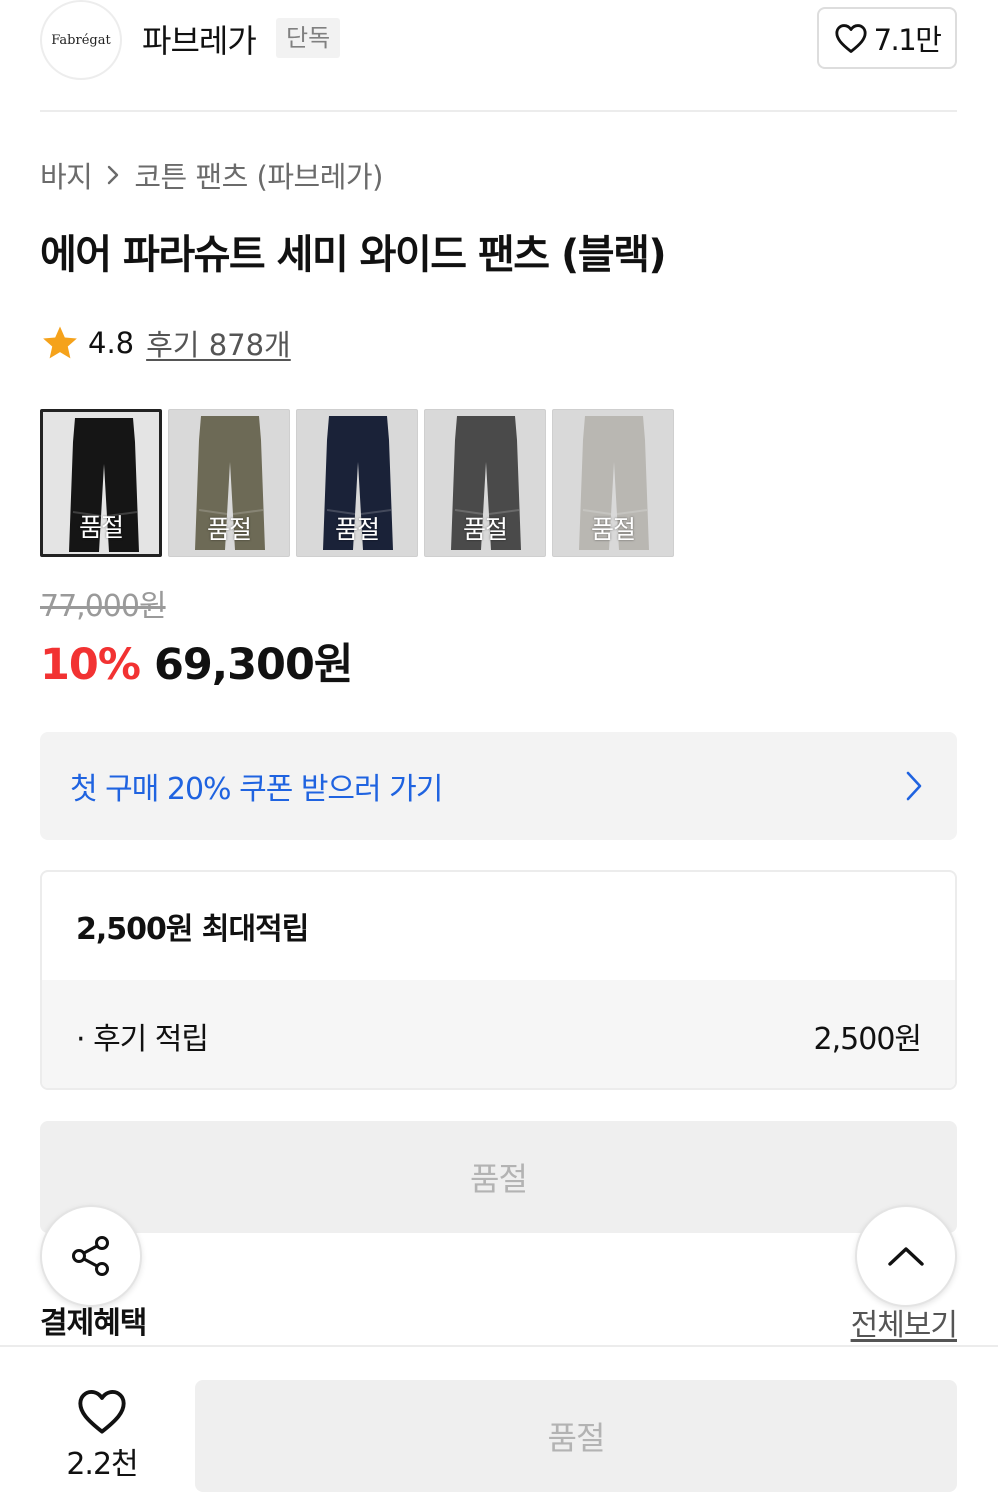 Image resolution: width=998 pixels, height=1500 pixels. What do you see at coordinates (498, 56) in the screenshot?
I see `brand-header: Fabrégat 파브레가 단독 7.1만` at bounding box center [498, 56].